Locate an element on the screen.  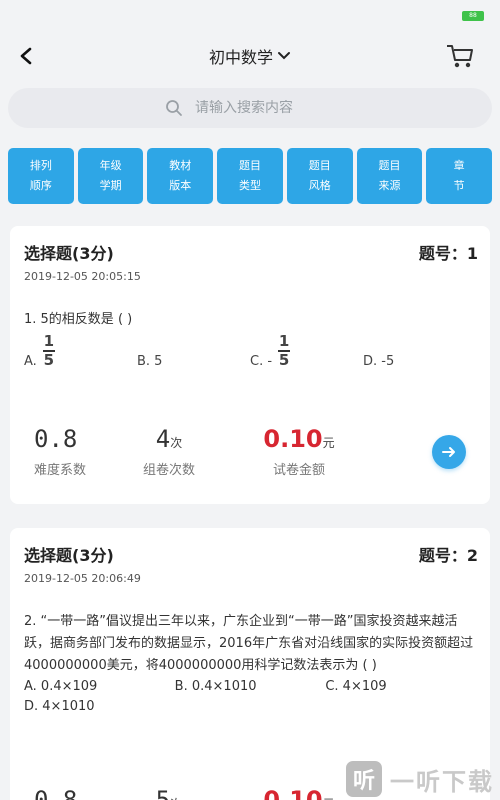
chevron-left-icon is located at coordinates (26, 56).